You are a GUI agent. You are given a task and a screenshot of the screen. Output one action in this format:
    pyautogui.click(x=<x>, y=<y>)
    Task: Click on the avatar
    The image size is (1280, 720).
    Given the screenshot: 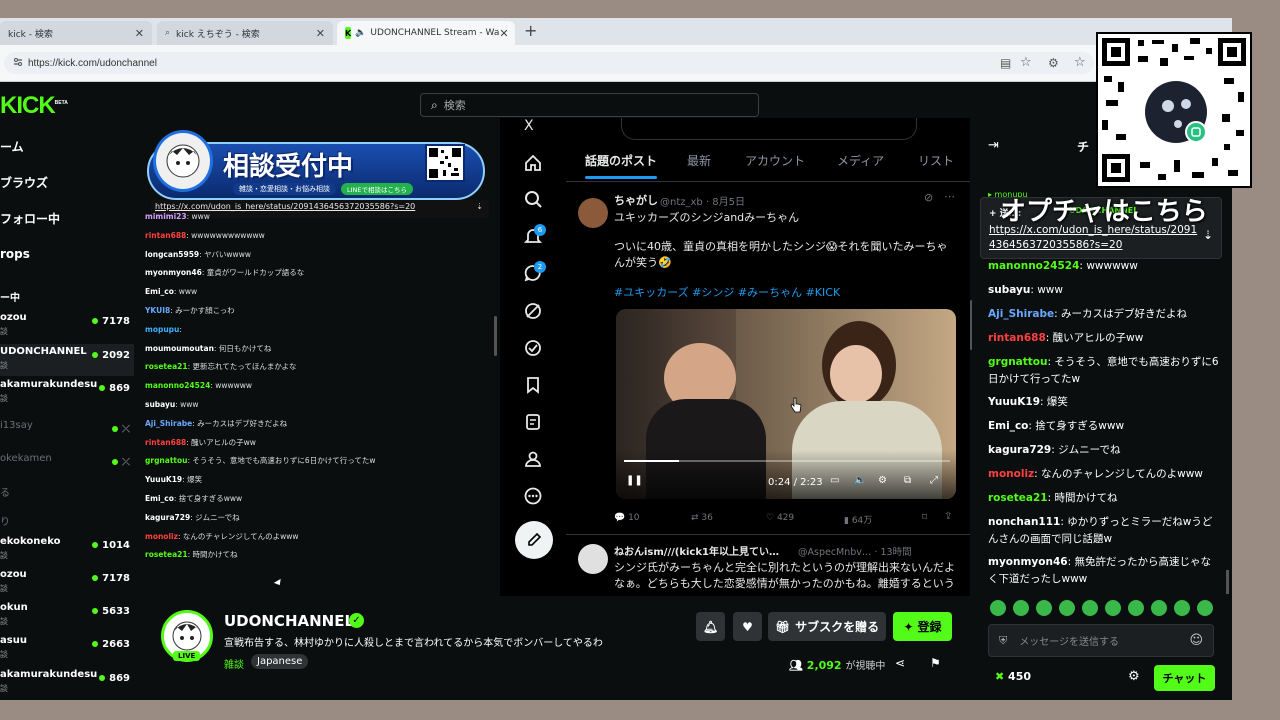 What is the action you would take?
    pyautogui.click(x=593, y=559)
    